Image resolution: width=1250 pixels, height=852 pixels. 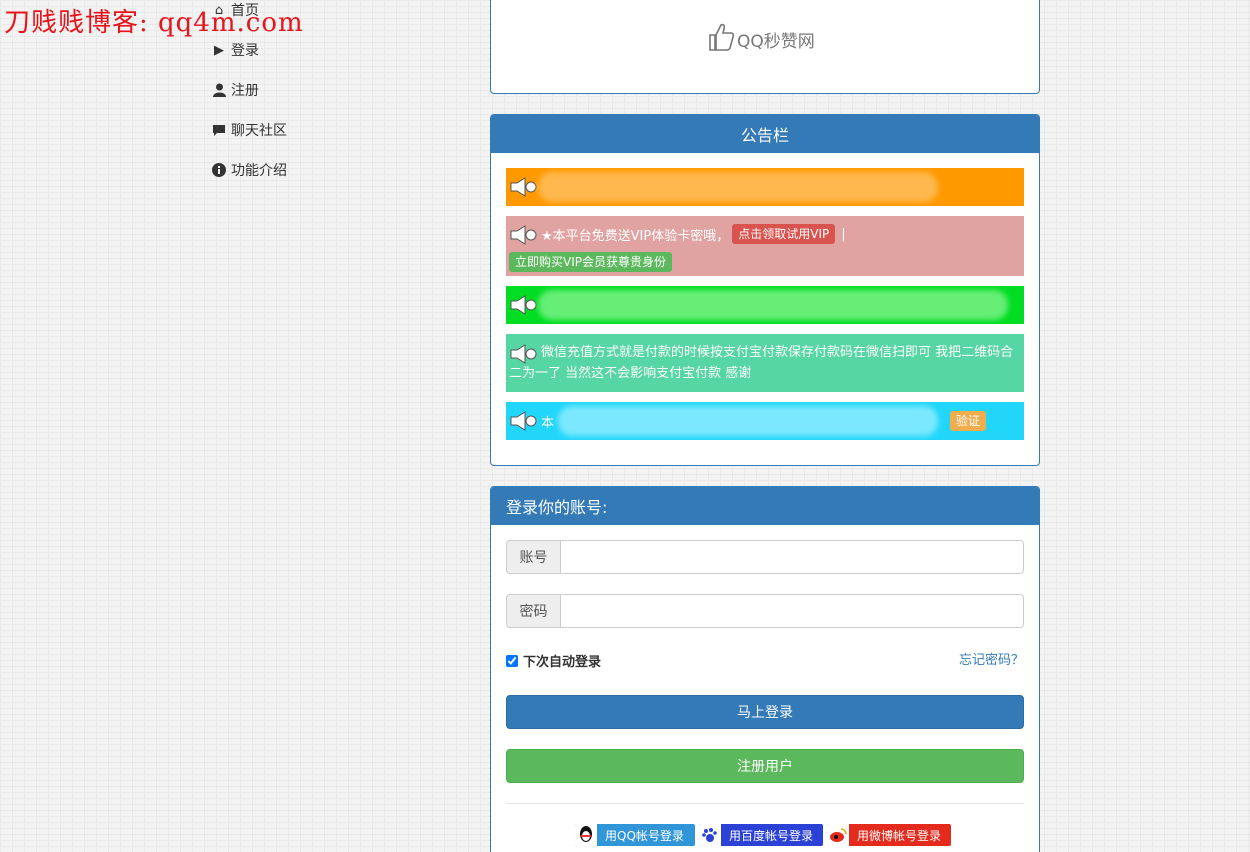 What do you see at coordinates (245, 51) in the screenshot?
I see `nav-login-label: 登录` at bounding box center [245, 51].